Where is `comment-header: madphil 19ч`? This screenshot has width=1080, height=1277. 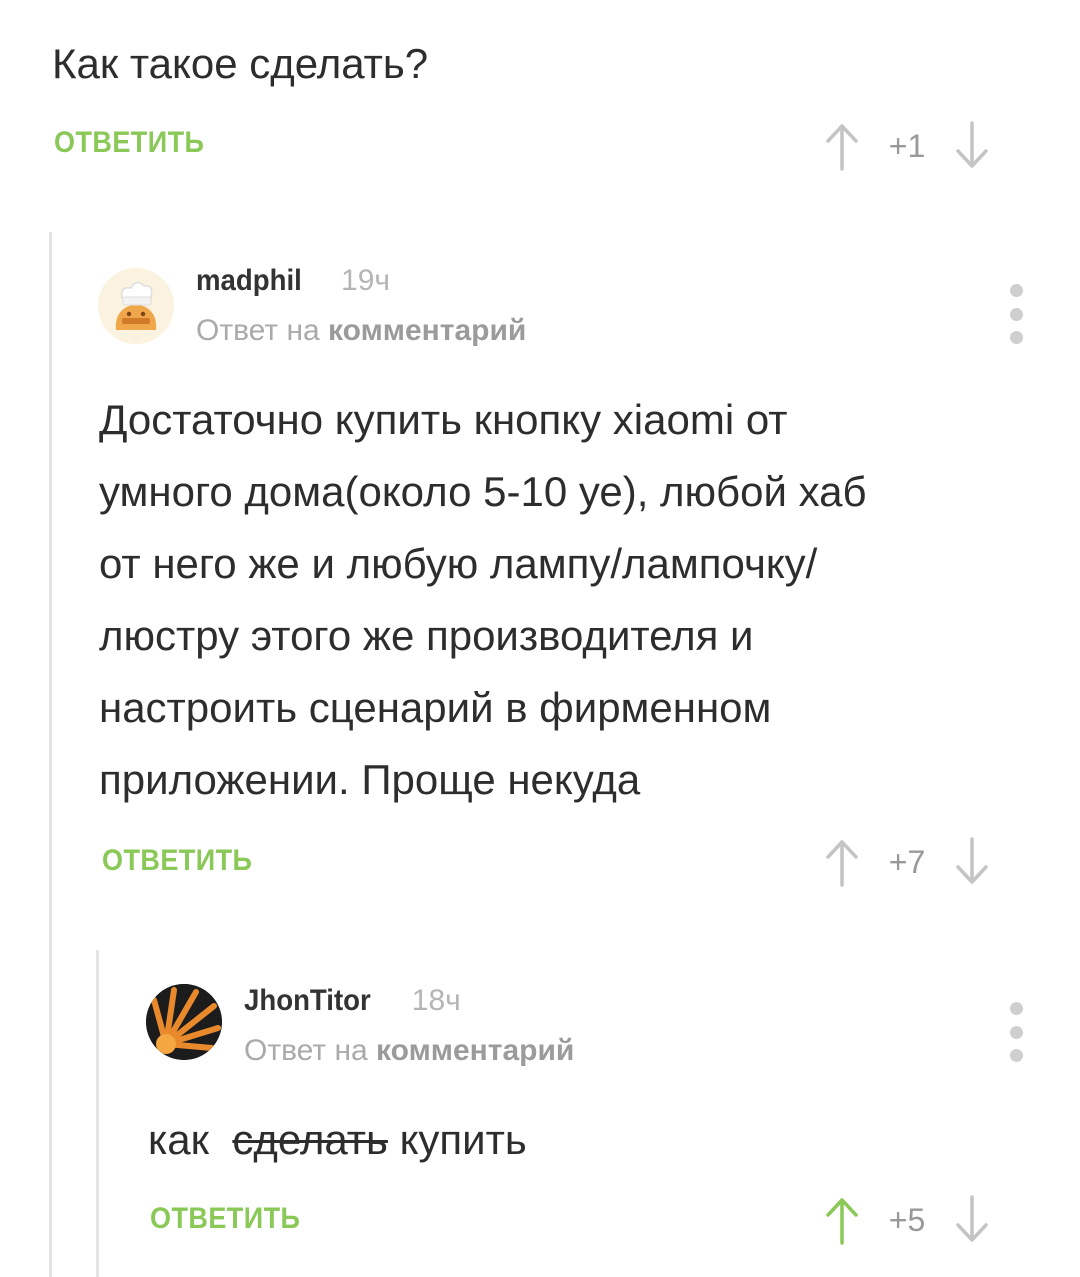 comment-header: madphil 19ч is located at coordinates (293, 281).